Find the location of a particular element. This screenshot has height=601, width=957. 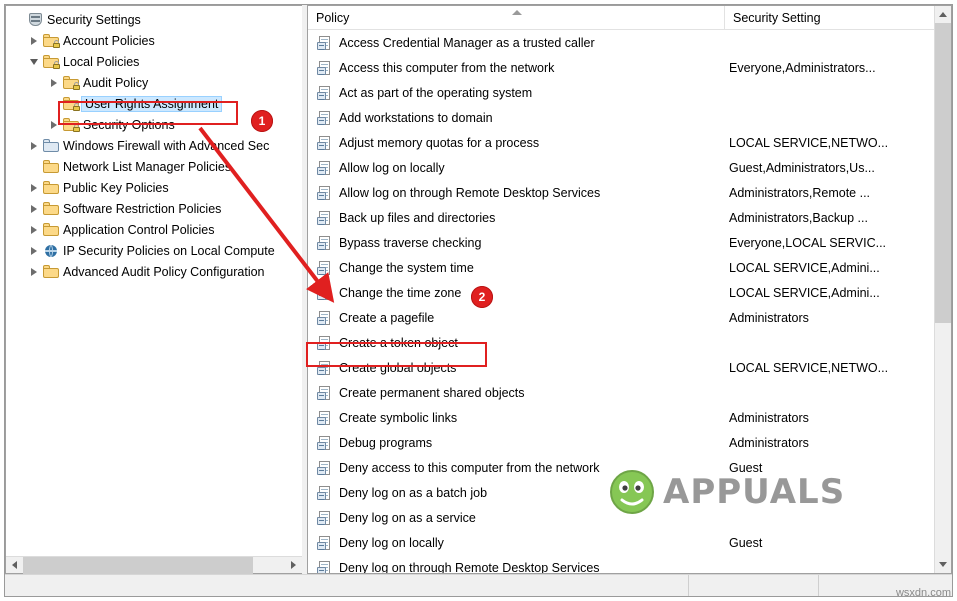

sidebar-label: Network List Manager Policies is located at coordinates (147, 166).